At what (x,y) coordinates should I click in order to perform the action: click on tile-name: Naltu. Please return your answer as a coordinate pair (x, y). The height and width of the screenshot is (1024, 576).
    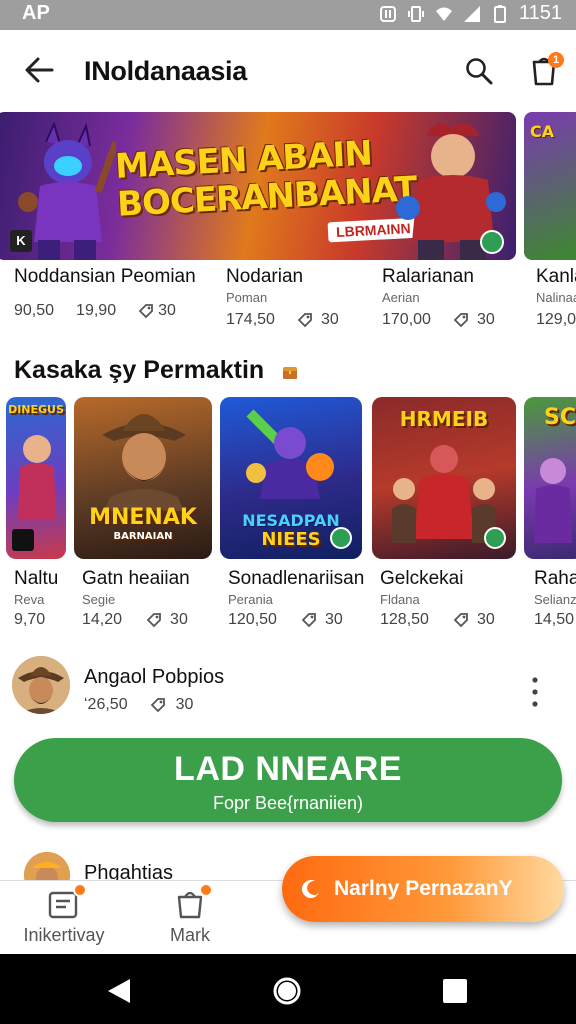
    Looking at the image, I should click on (36, 578).